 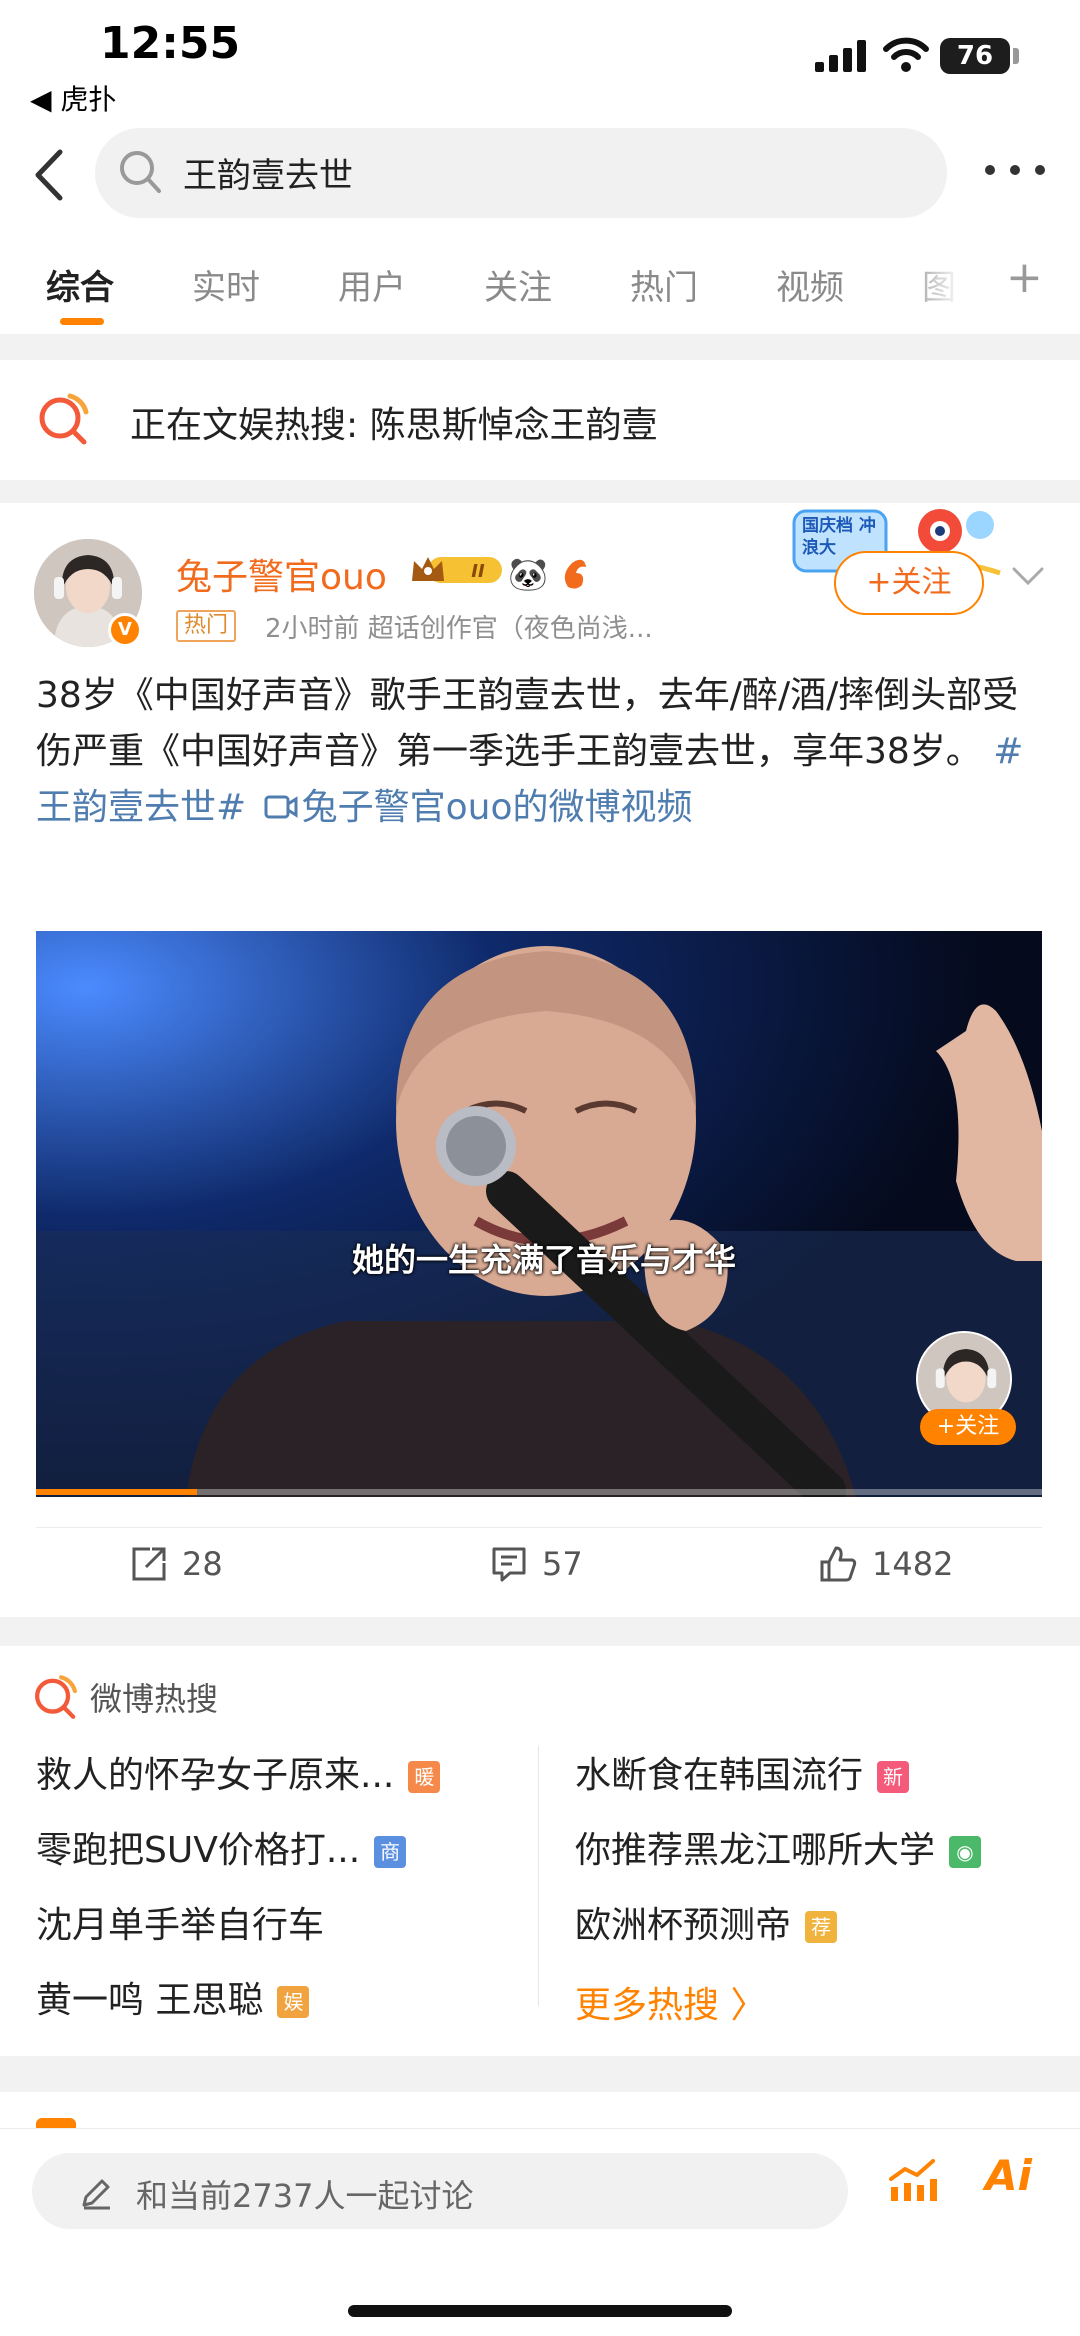 I want to click on tab-bar: 综合 实时 用户 关注 热门 视频 图 +, so click(x=540, y=288).